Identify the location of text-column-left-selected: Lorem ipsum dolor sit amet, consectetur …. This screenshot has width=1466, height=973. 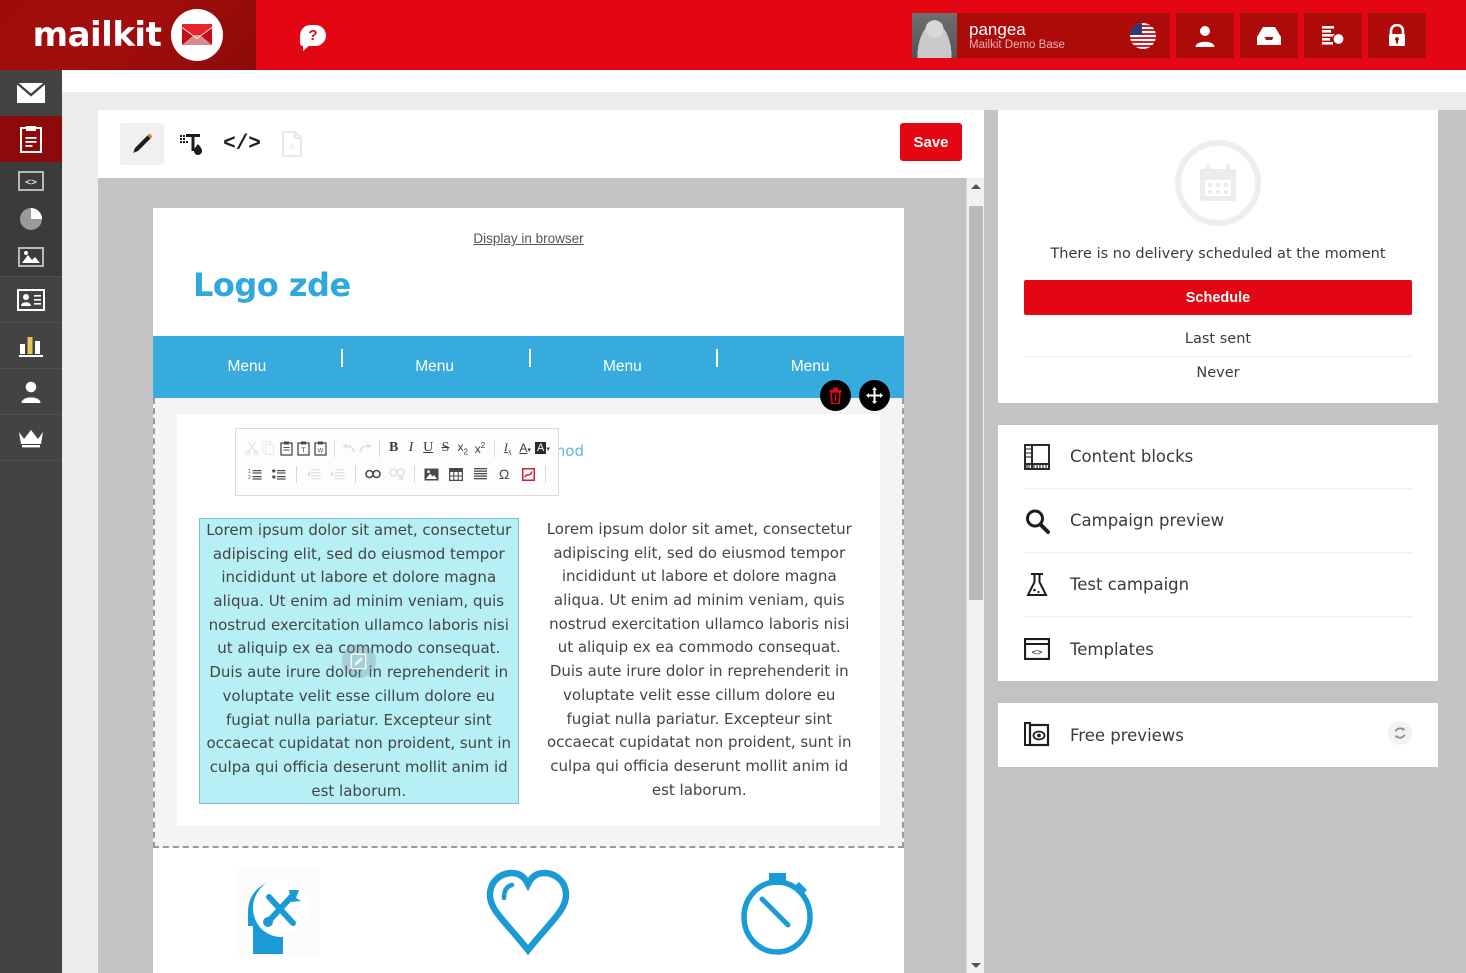
(359, 661).